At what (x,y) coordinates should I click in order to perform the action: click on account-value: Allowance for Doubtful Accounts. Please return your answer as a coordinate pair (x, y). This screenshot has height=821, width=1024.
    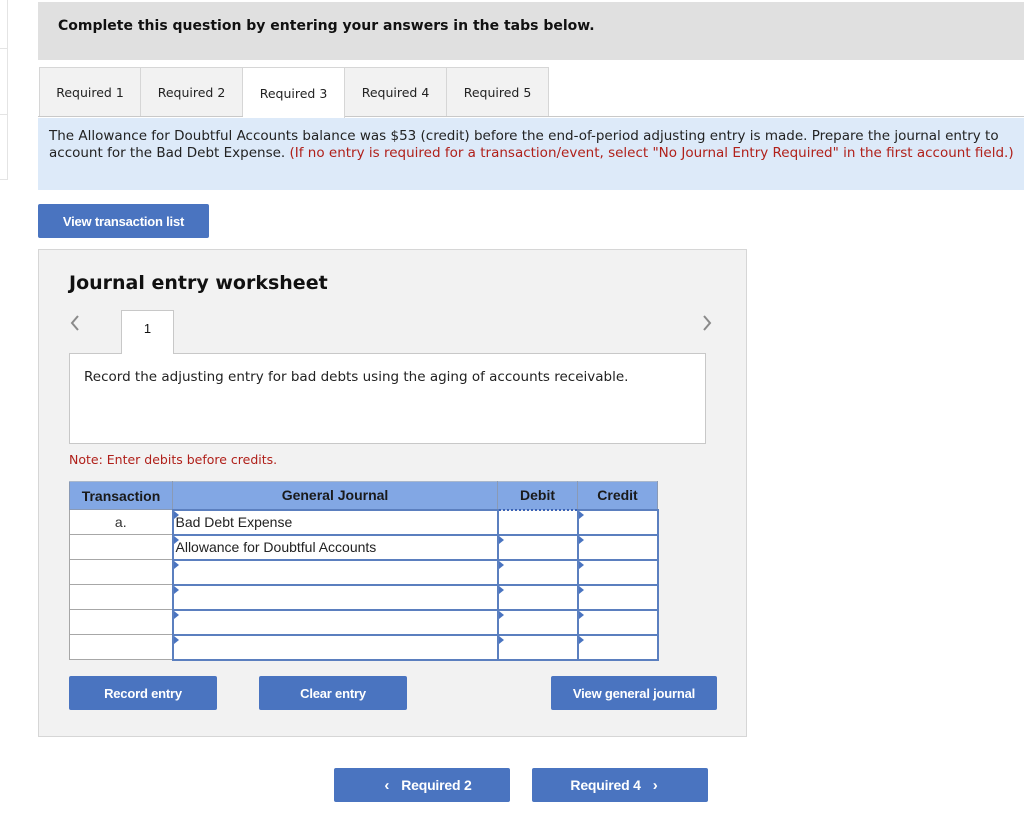
    Looking at the image, I should click on (276, 546).